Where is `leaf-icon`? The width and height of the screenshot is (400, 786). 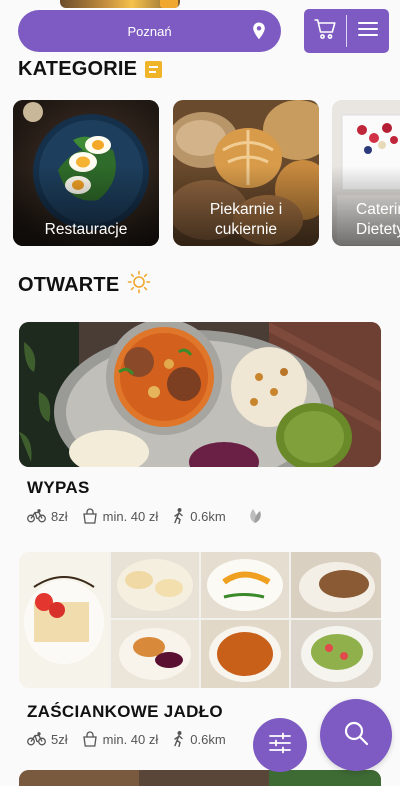 leaf-icon is located at coordinates (255, 516).